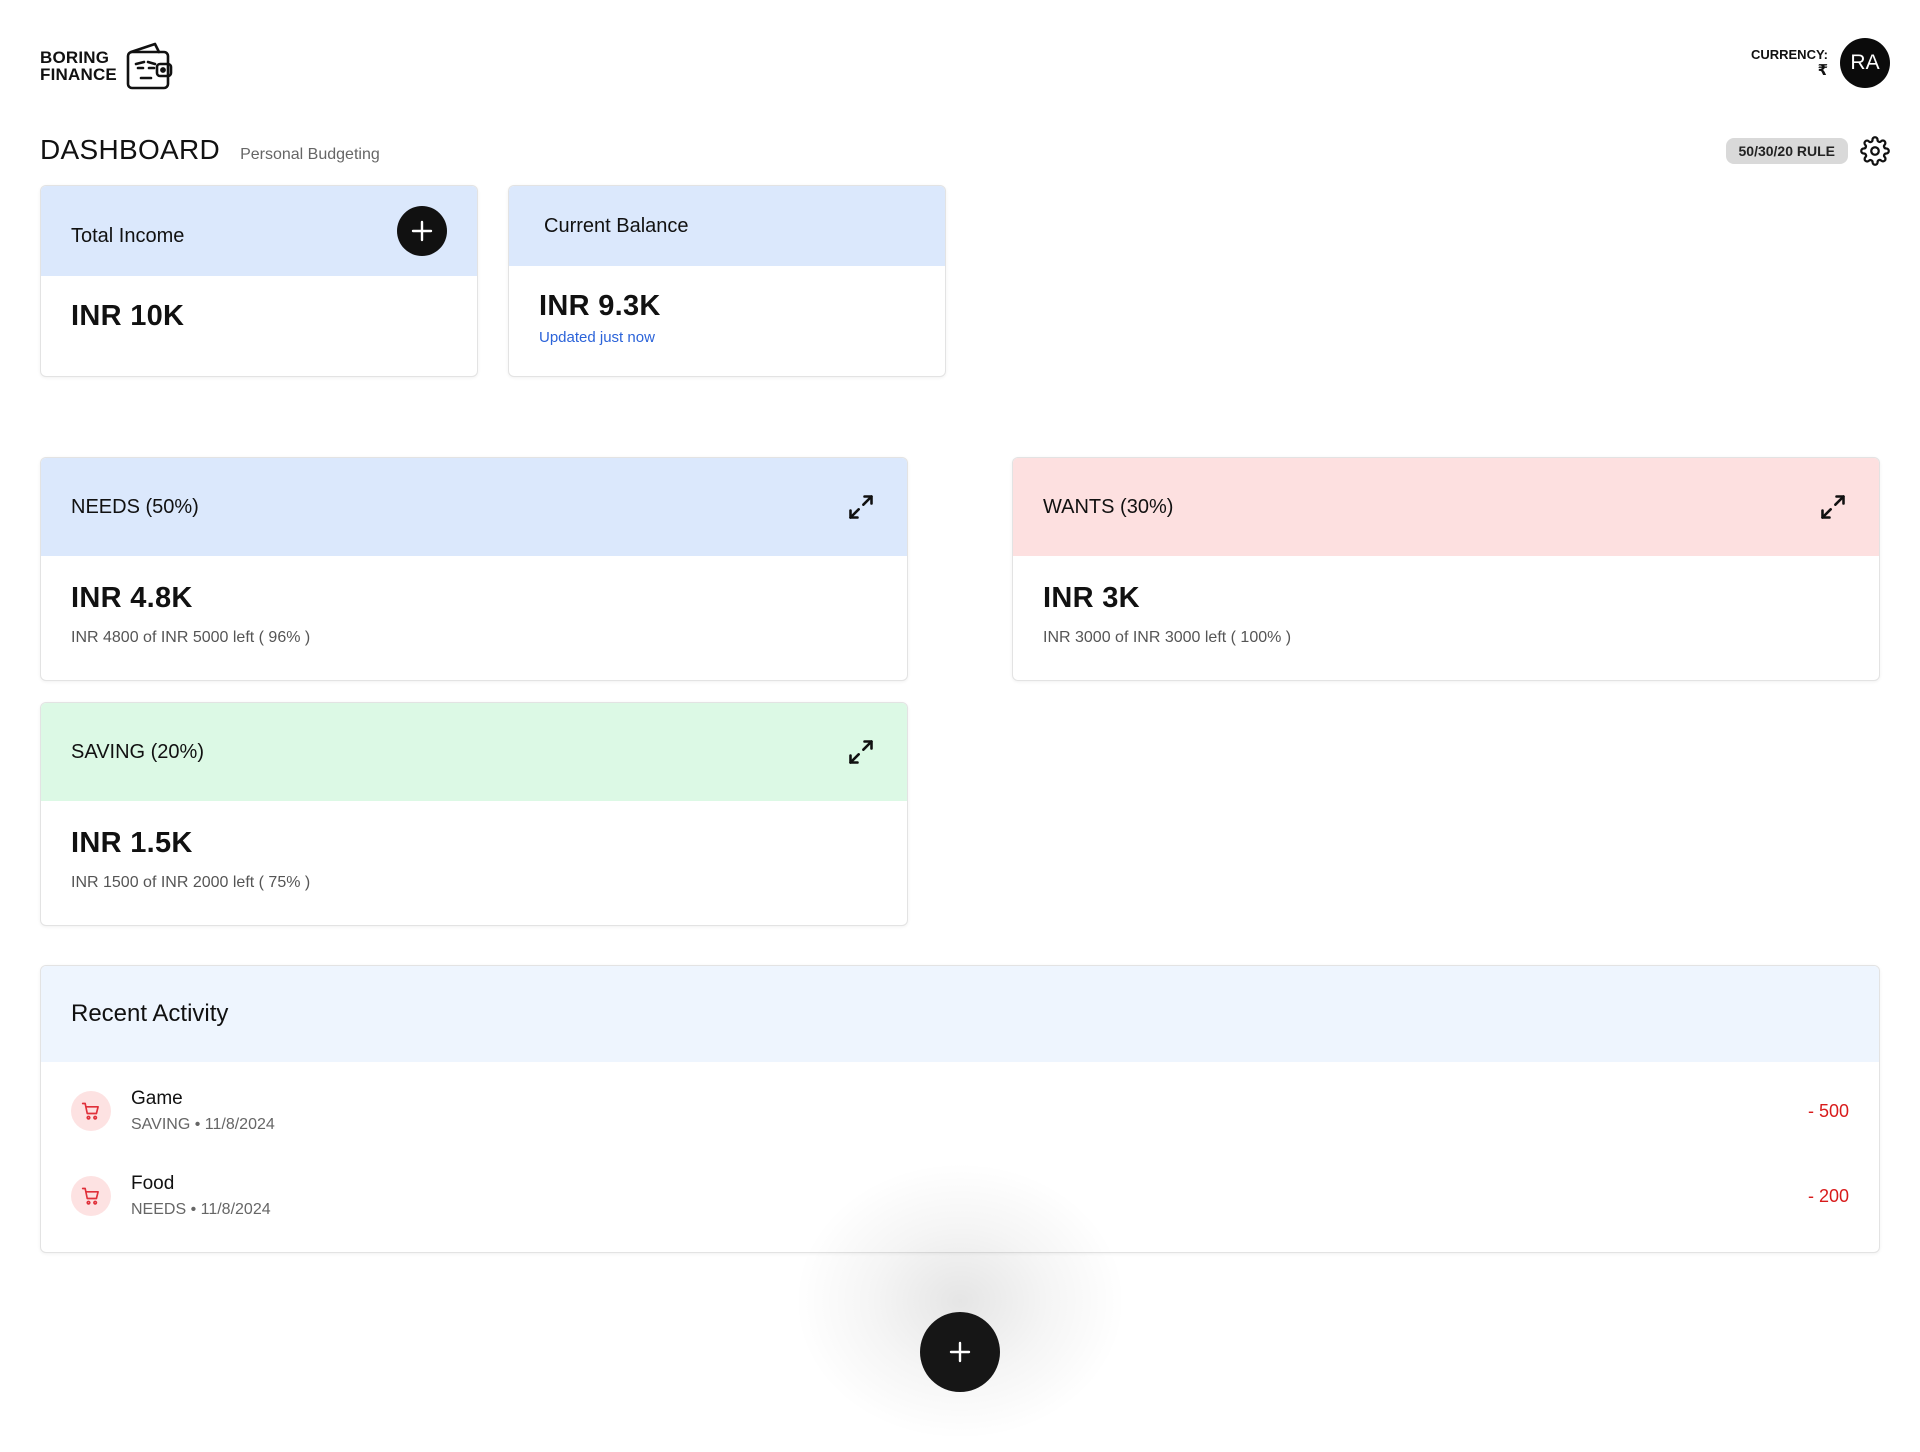  I want to click on total-income-label: Total Income, so click(128, 235).